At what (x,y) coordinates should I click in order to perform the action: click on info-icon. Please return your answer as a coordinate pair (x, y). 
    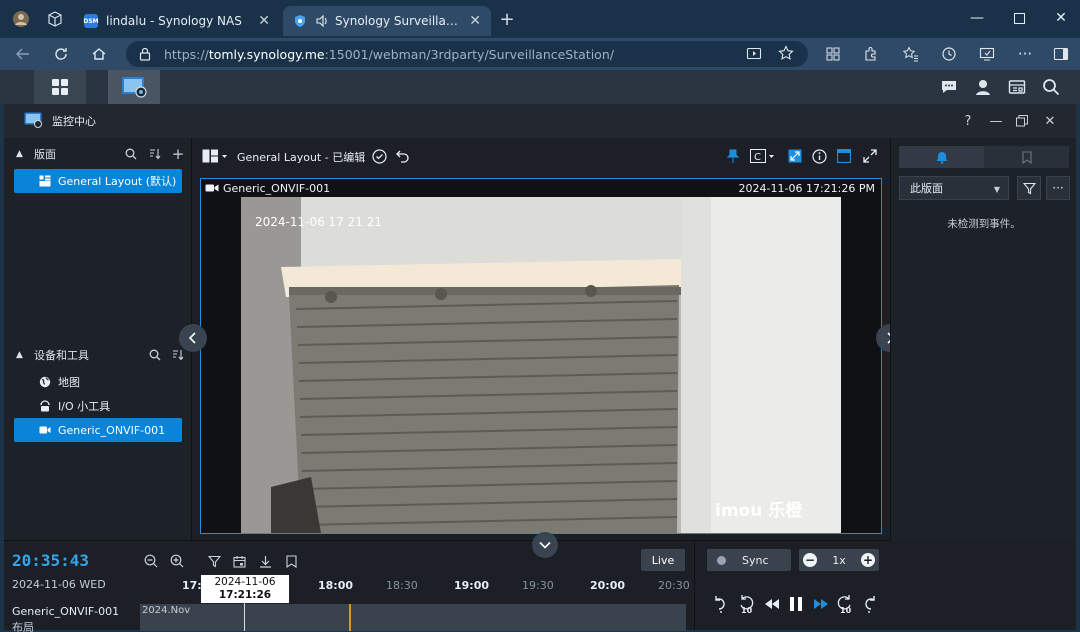
    Looking at the image, I should click on (819, 156).